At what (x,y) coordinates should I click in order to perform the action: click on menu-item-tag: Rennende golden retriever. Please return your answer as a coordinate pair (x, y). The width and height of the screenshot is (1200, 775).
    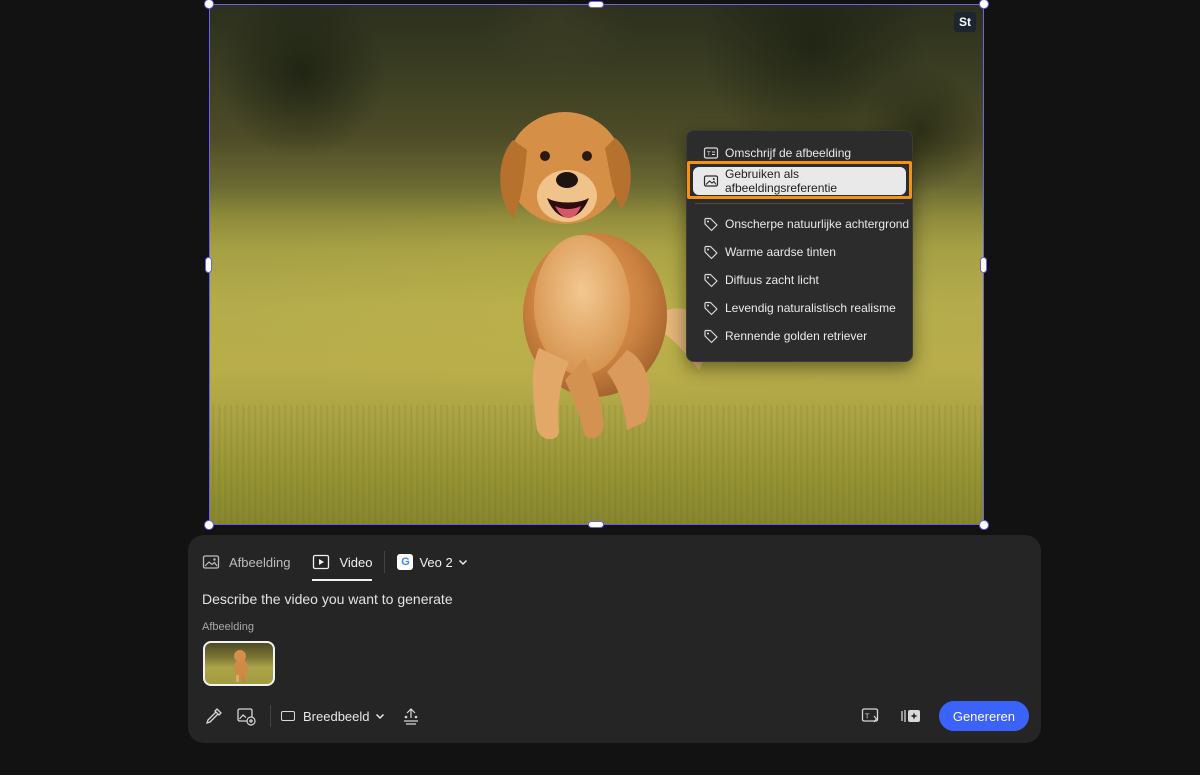
    Looking at the image, I should click on (799, 336).